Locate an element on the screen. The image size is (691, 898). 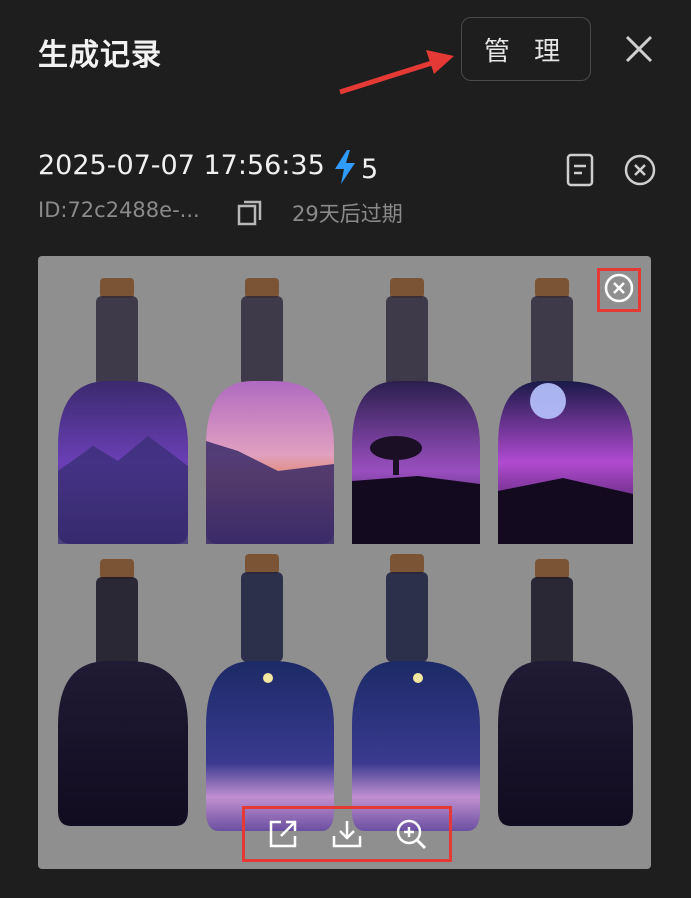
credit-badge: 5 is located at coordinates (355, 169).